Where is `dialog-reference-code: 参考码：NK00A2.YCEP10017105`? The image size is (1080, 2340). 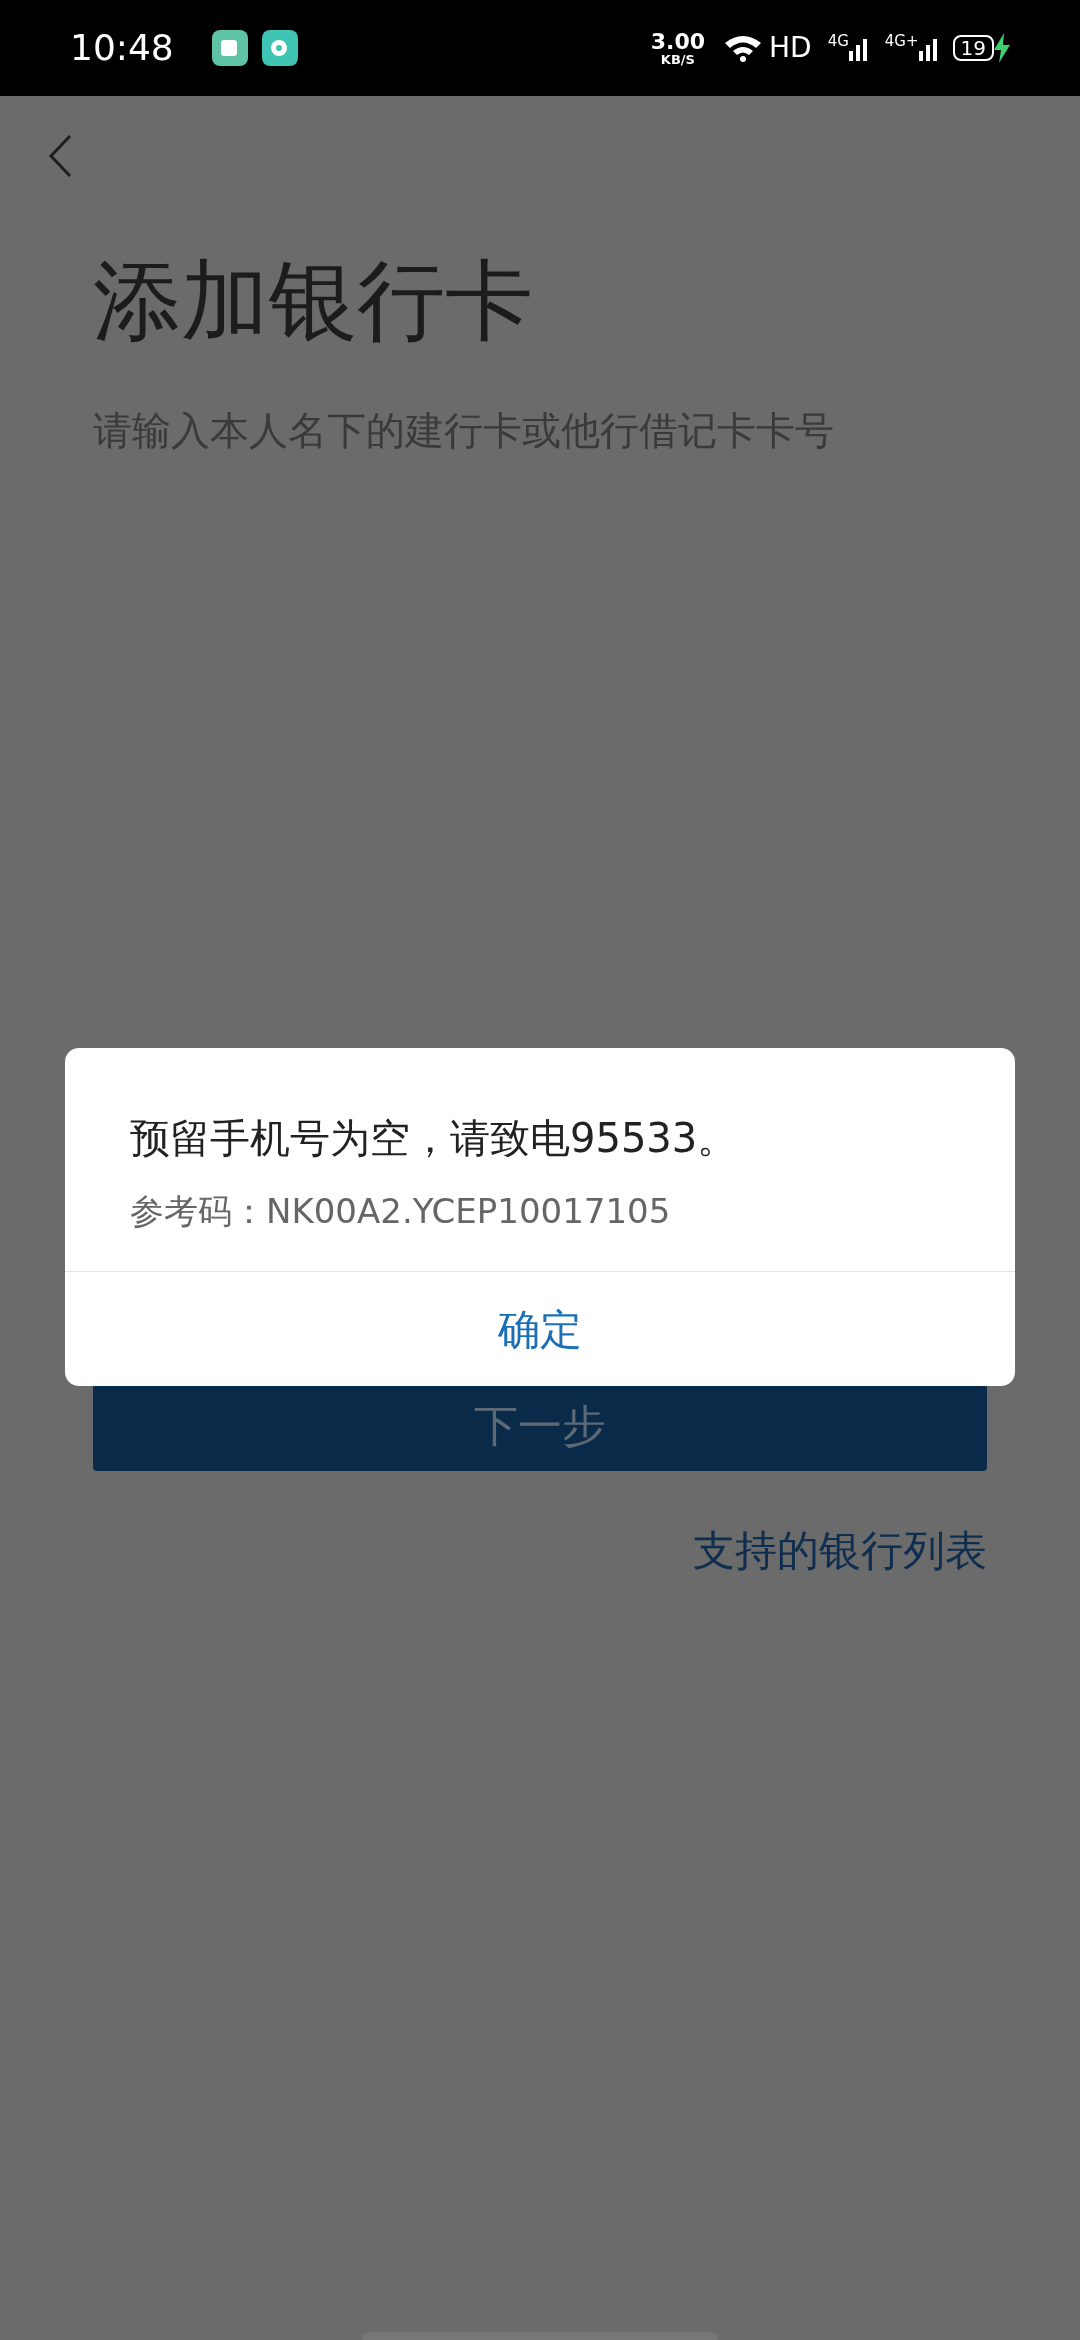
dialog-reference-code: 参考码：NK00A2.YCEP10017105 is located at coordinates (401, 1211).